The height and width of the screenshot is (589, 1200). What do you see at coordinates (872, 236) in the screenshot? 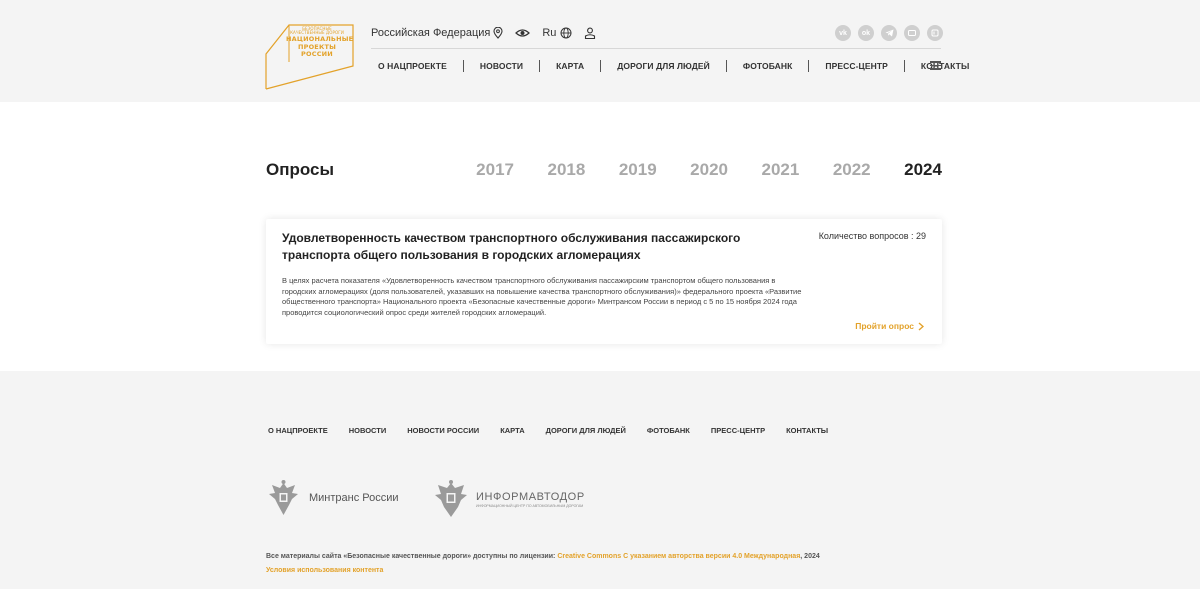
I see `survey-question-count: Количество вопросов : 29` at bounding box center [872, 236].